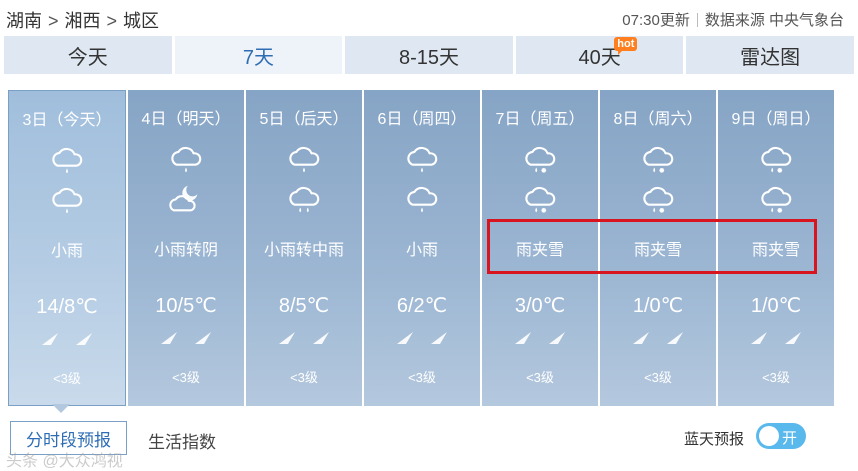 The image size is (858, 471). What do you see at coordinates (141, 21) in the screenshot?
I see `breadcrumb-area: 城区` at bounding box center [141, 21].